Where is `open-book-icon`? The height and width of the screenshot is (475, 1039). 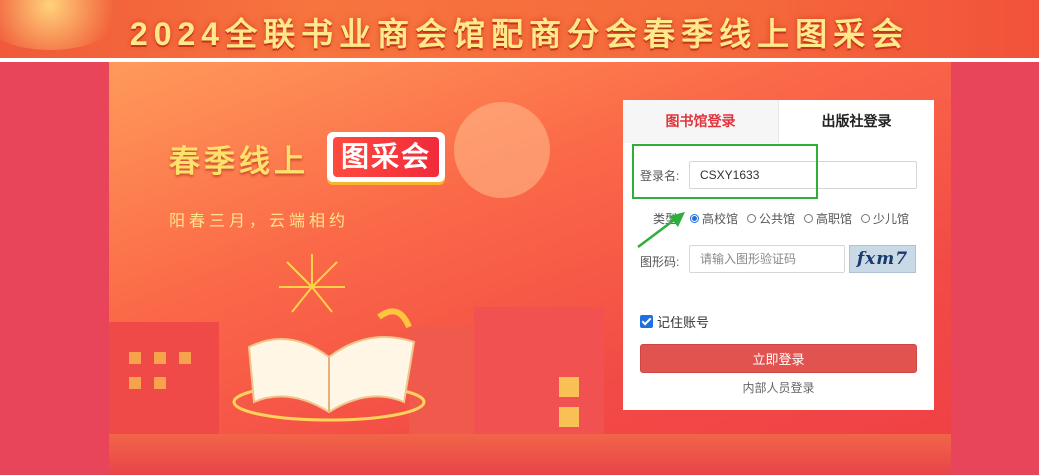 open-book-icon is located at coordinates (329, 365).